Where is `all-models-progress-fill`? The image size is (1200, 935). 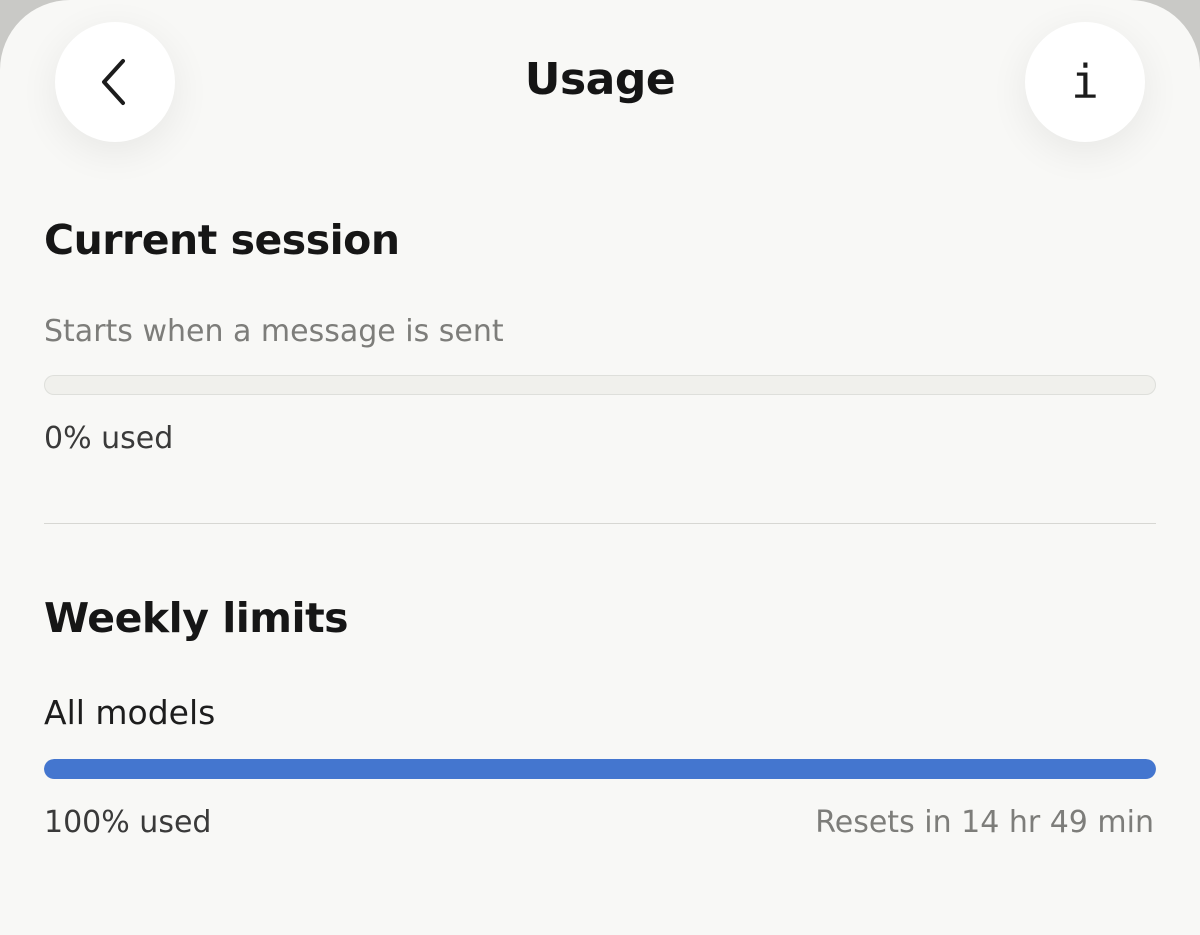
all-models-progress-fill is located at coordinates (600, 769).